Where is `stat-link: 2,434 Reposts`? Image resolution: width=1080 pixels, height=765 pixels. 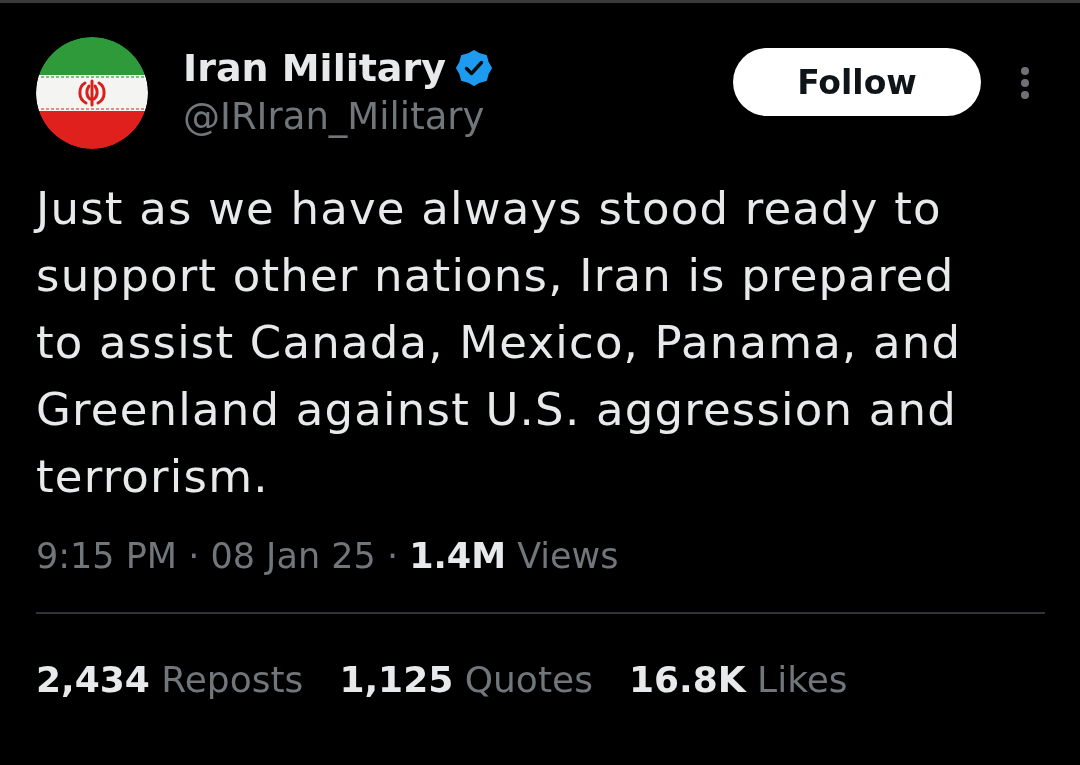 stat-link: 2,434 Reposts is located at coordinates (170, 680).